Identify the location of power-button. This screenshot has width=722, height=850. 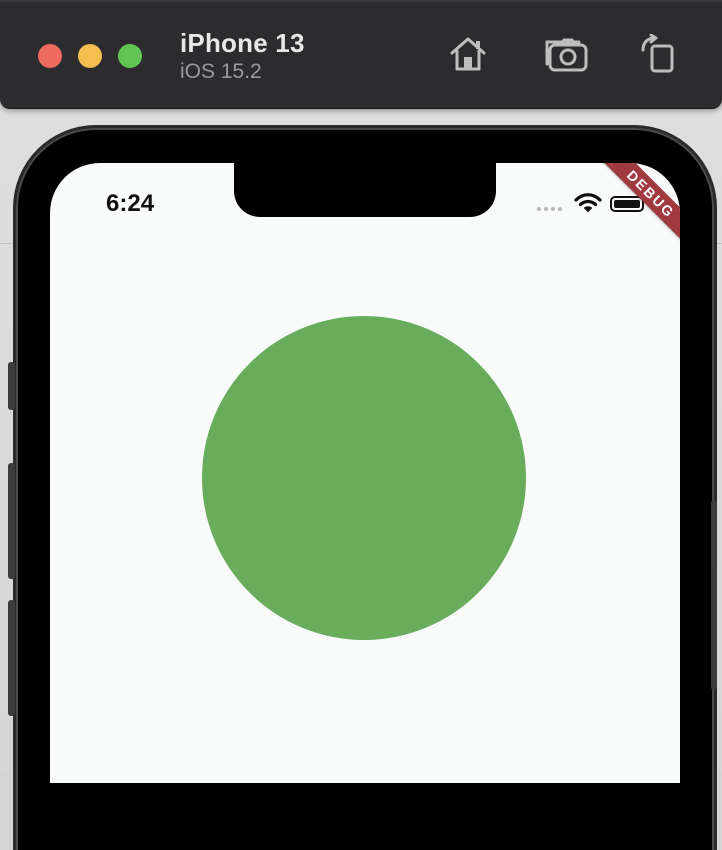
(714, 595).